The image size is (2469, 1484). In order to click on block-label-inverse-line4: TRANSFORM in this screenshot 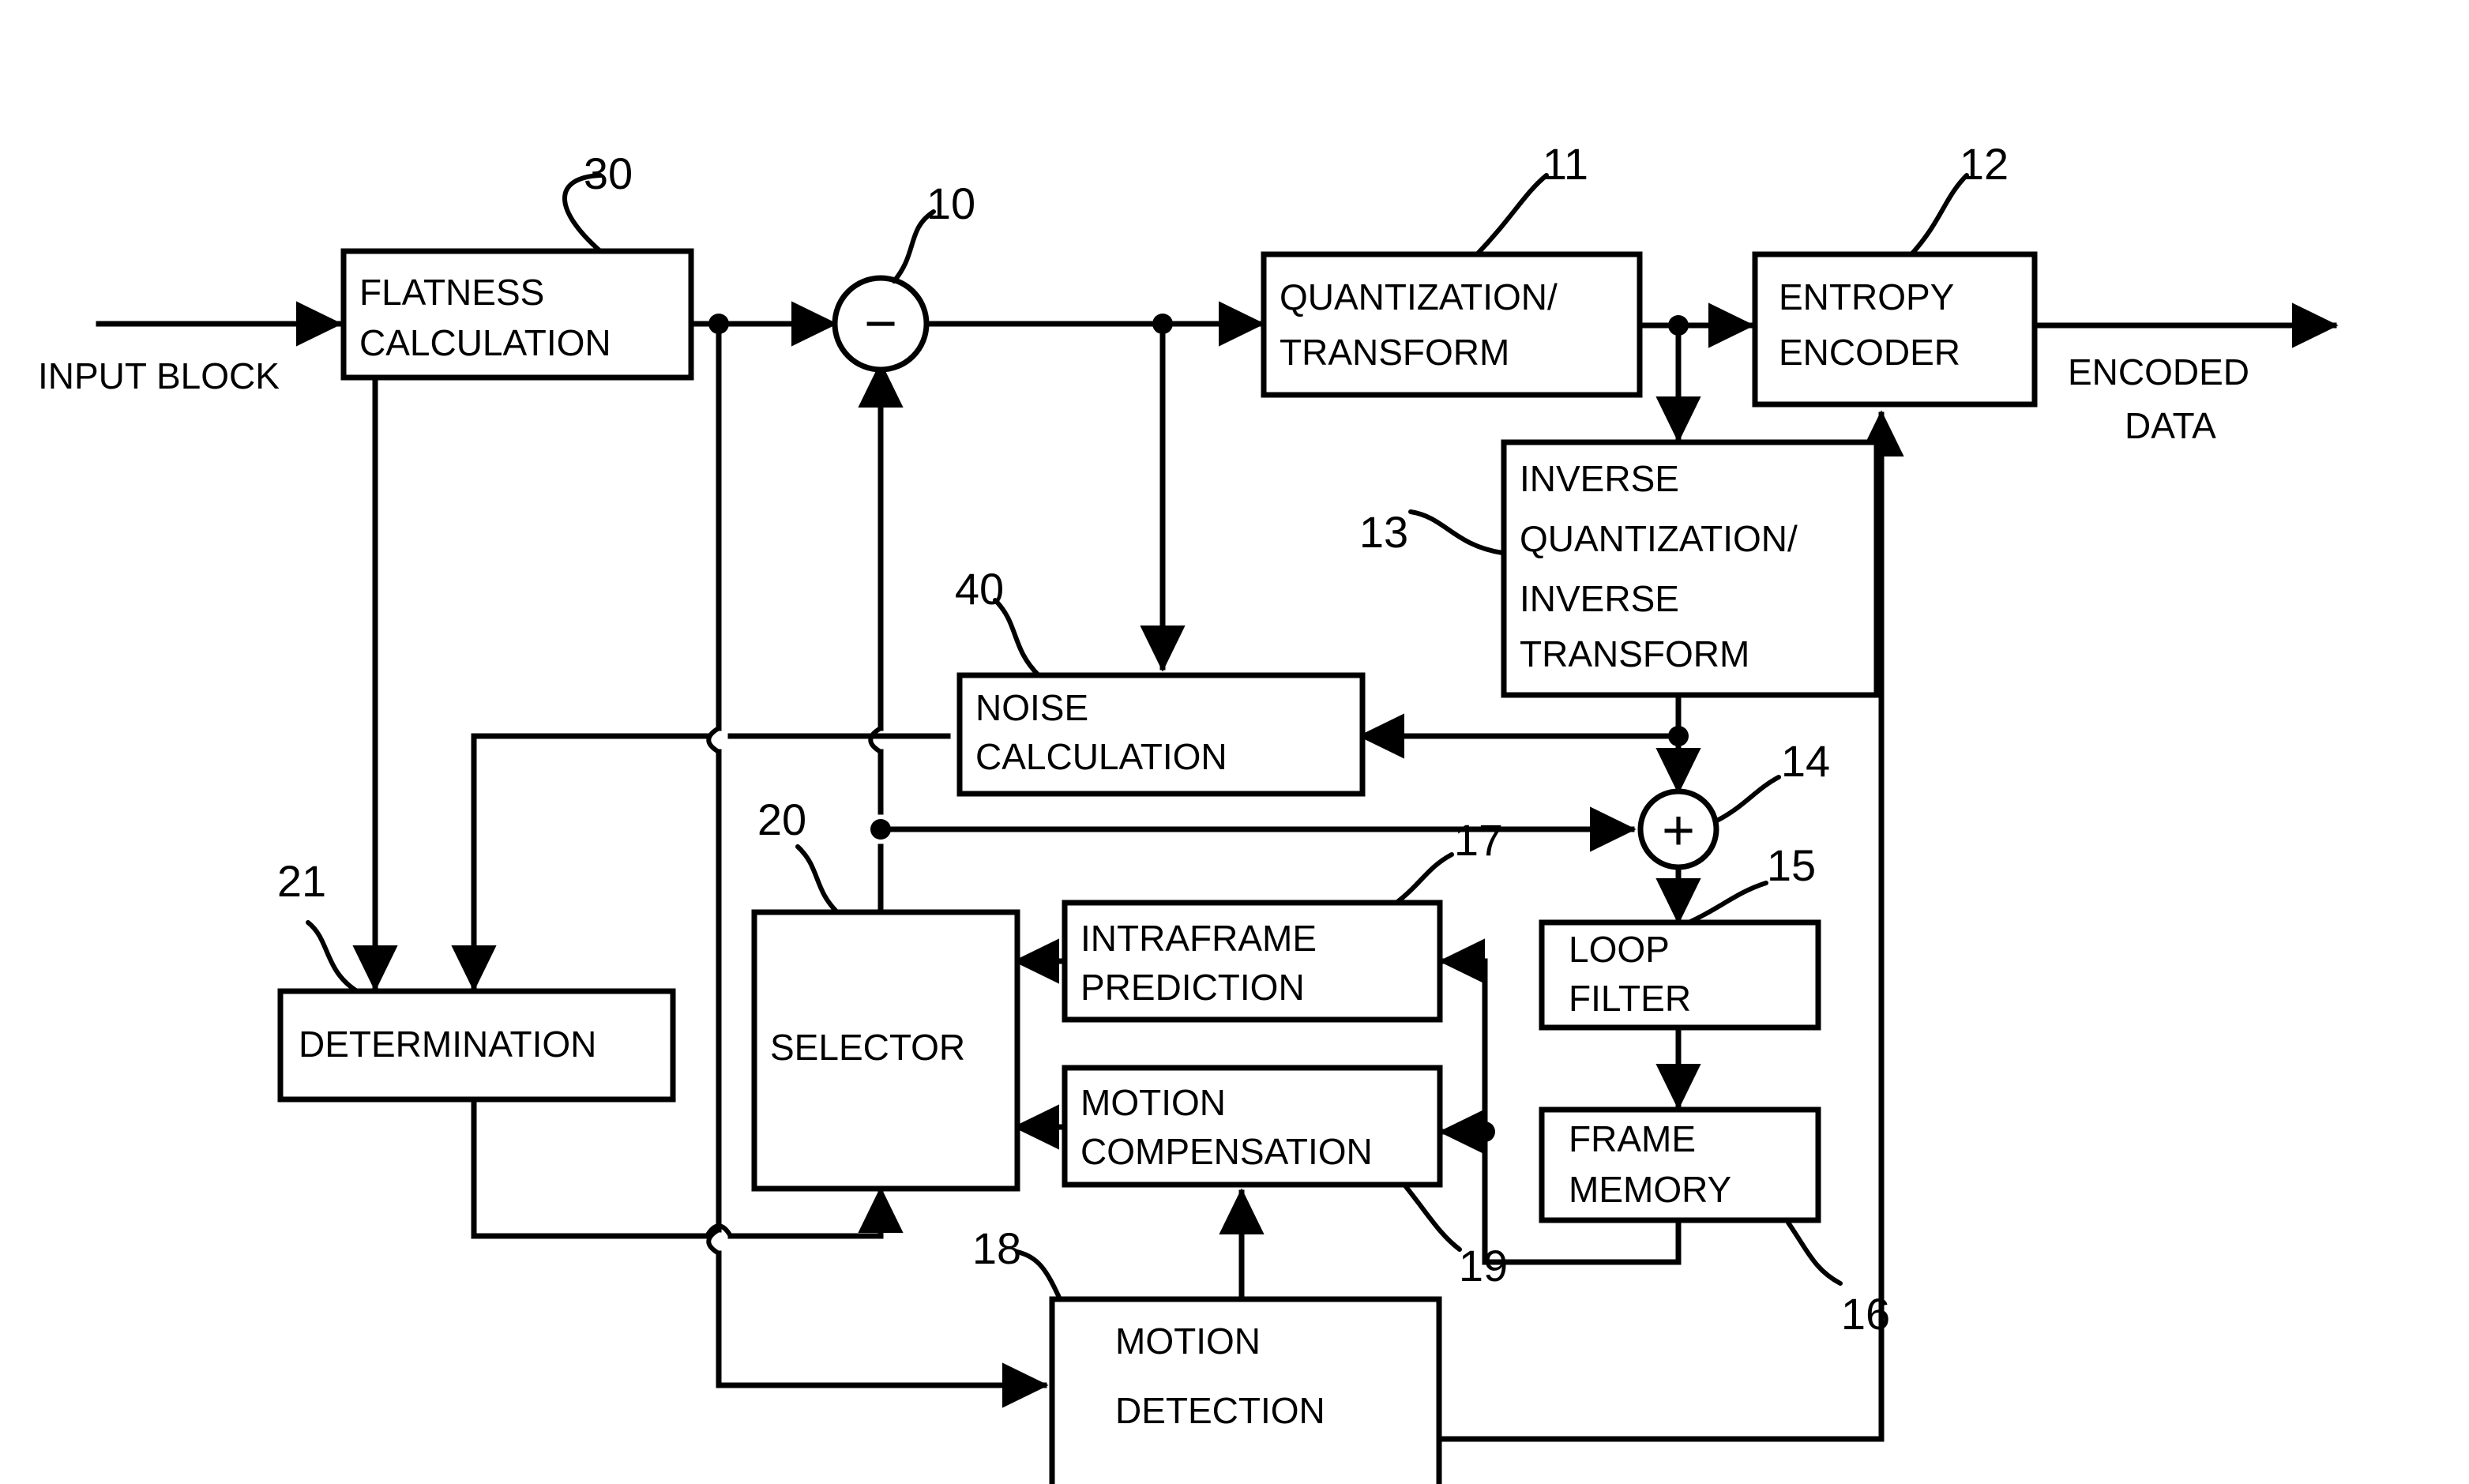, I will do `click(1634, 653)`.